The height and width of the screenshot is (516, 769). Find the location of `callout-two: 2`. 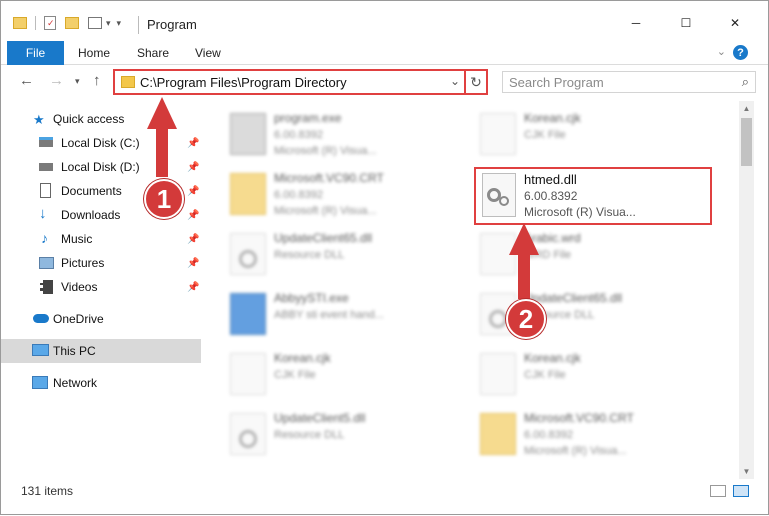

callout-two: 2 is located at coordinates (526, 319).